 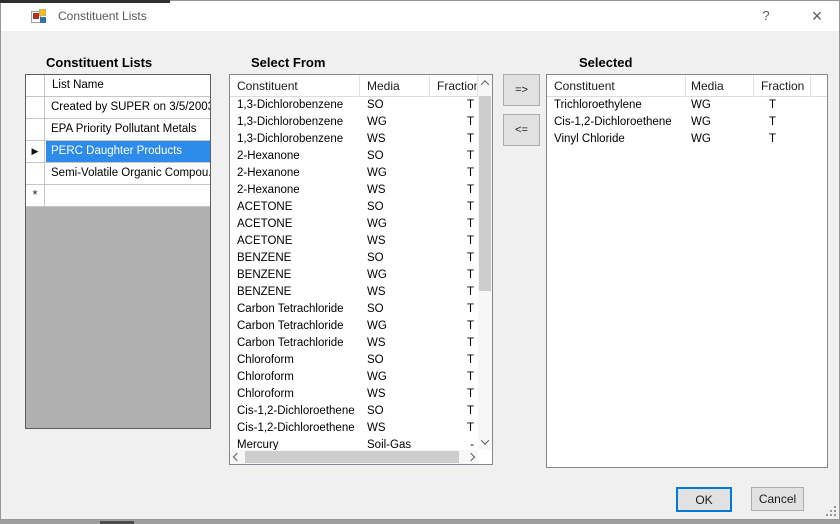 What do you see at coordinates (598, 105) in the screenshot?
I see `cell: Trichloroethylene` at bounding box center [598, 105].